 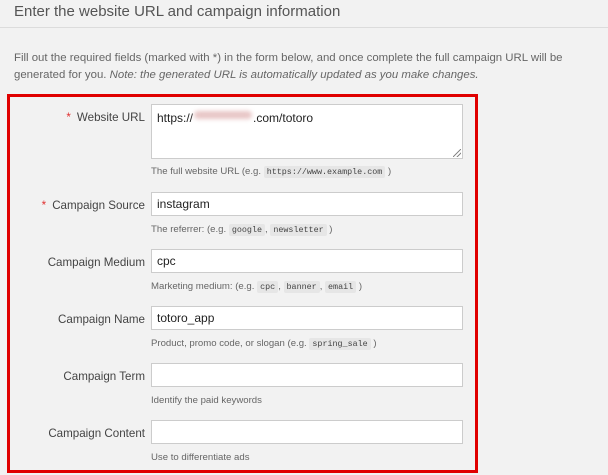 I want to click on campaign-source-label: * Campaign Source, so click(x=93, y=205).